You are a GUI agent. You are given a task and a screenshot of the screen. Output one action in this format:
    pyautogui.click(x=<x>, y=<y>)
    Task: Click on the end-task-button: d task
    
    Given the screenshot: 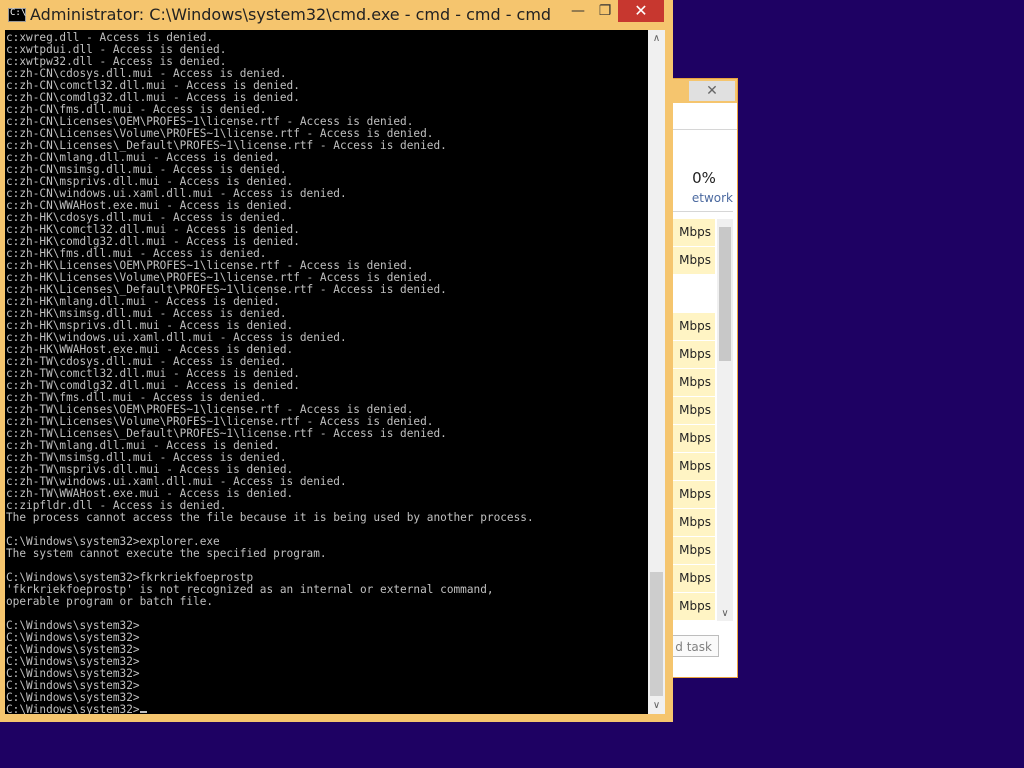 What is the action you would take?
    pyautogui.click(x=693, y=646)
    